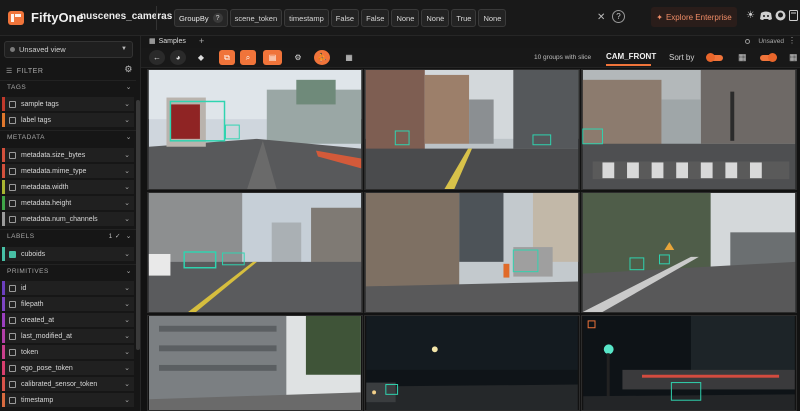 The width and height of the screenshot is (800, 411). Describe the element at coordinates (793, 15) in the screenshot. I see `book-icon` at that location.